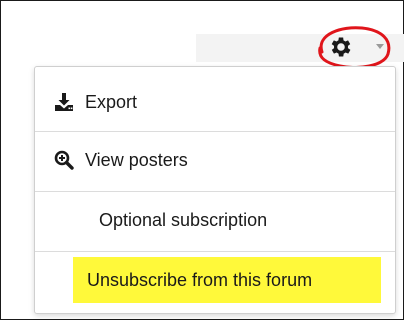  I want to click on menu-item-label: Export, so click(111, 101).